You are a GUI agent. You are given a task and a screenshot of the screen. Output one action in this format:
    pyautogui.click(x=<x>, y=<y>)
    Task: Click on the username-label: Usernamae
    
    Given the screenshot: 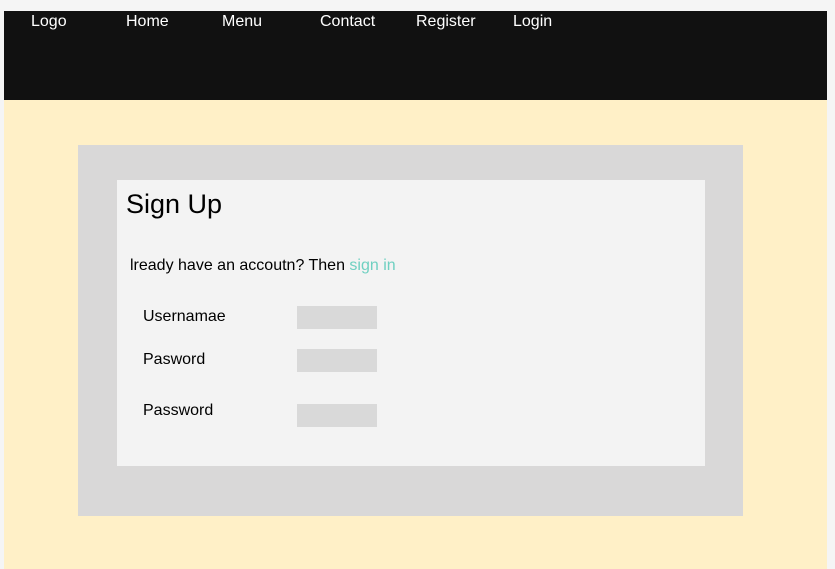 What is the action you would take?
    pyautogui.click(x=184, y=316)
    